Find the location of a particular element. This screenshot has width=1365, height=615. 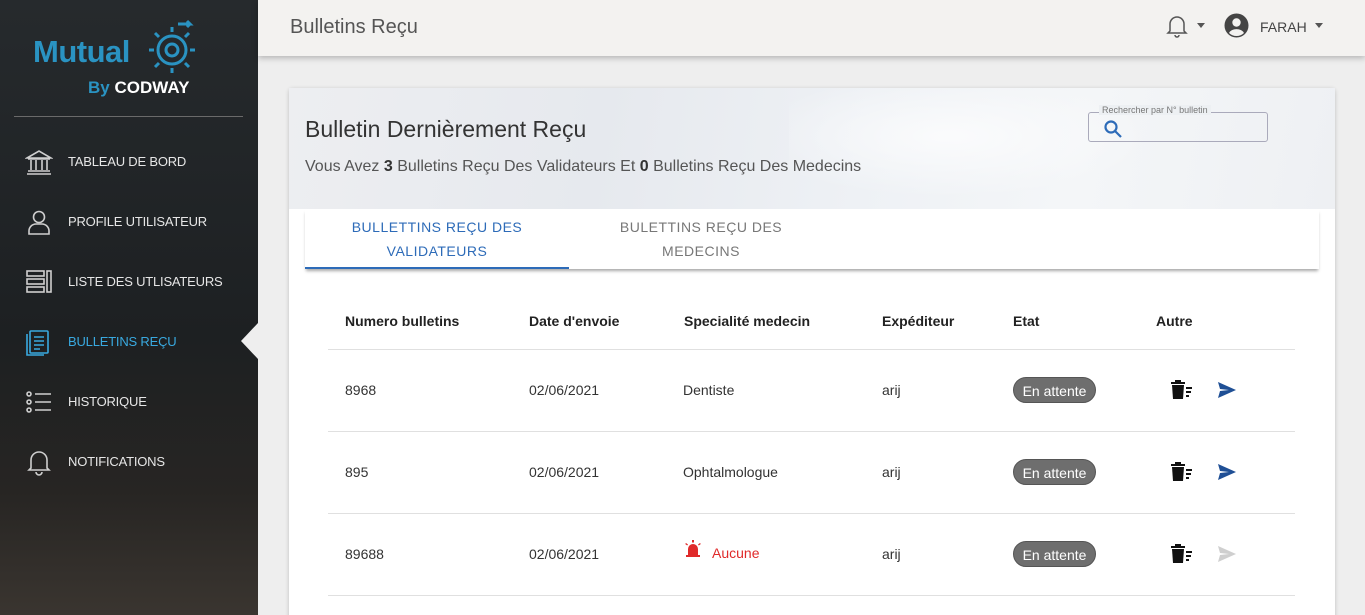

sidebar-item-notifications: NOTIFICATIONS is located at coordinates (129, 462).